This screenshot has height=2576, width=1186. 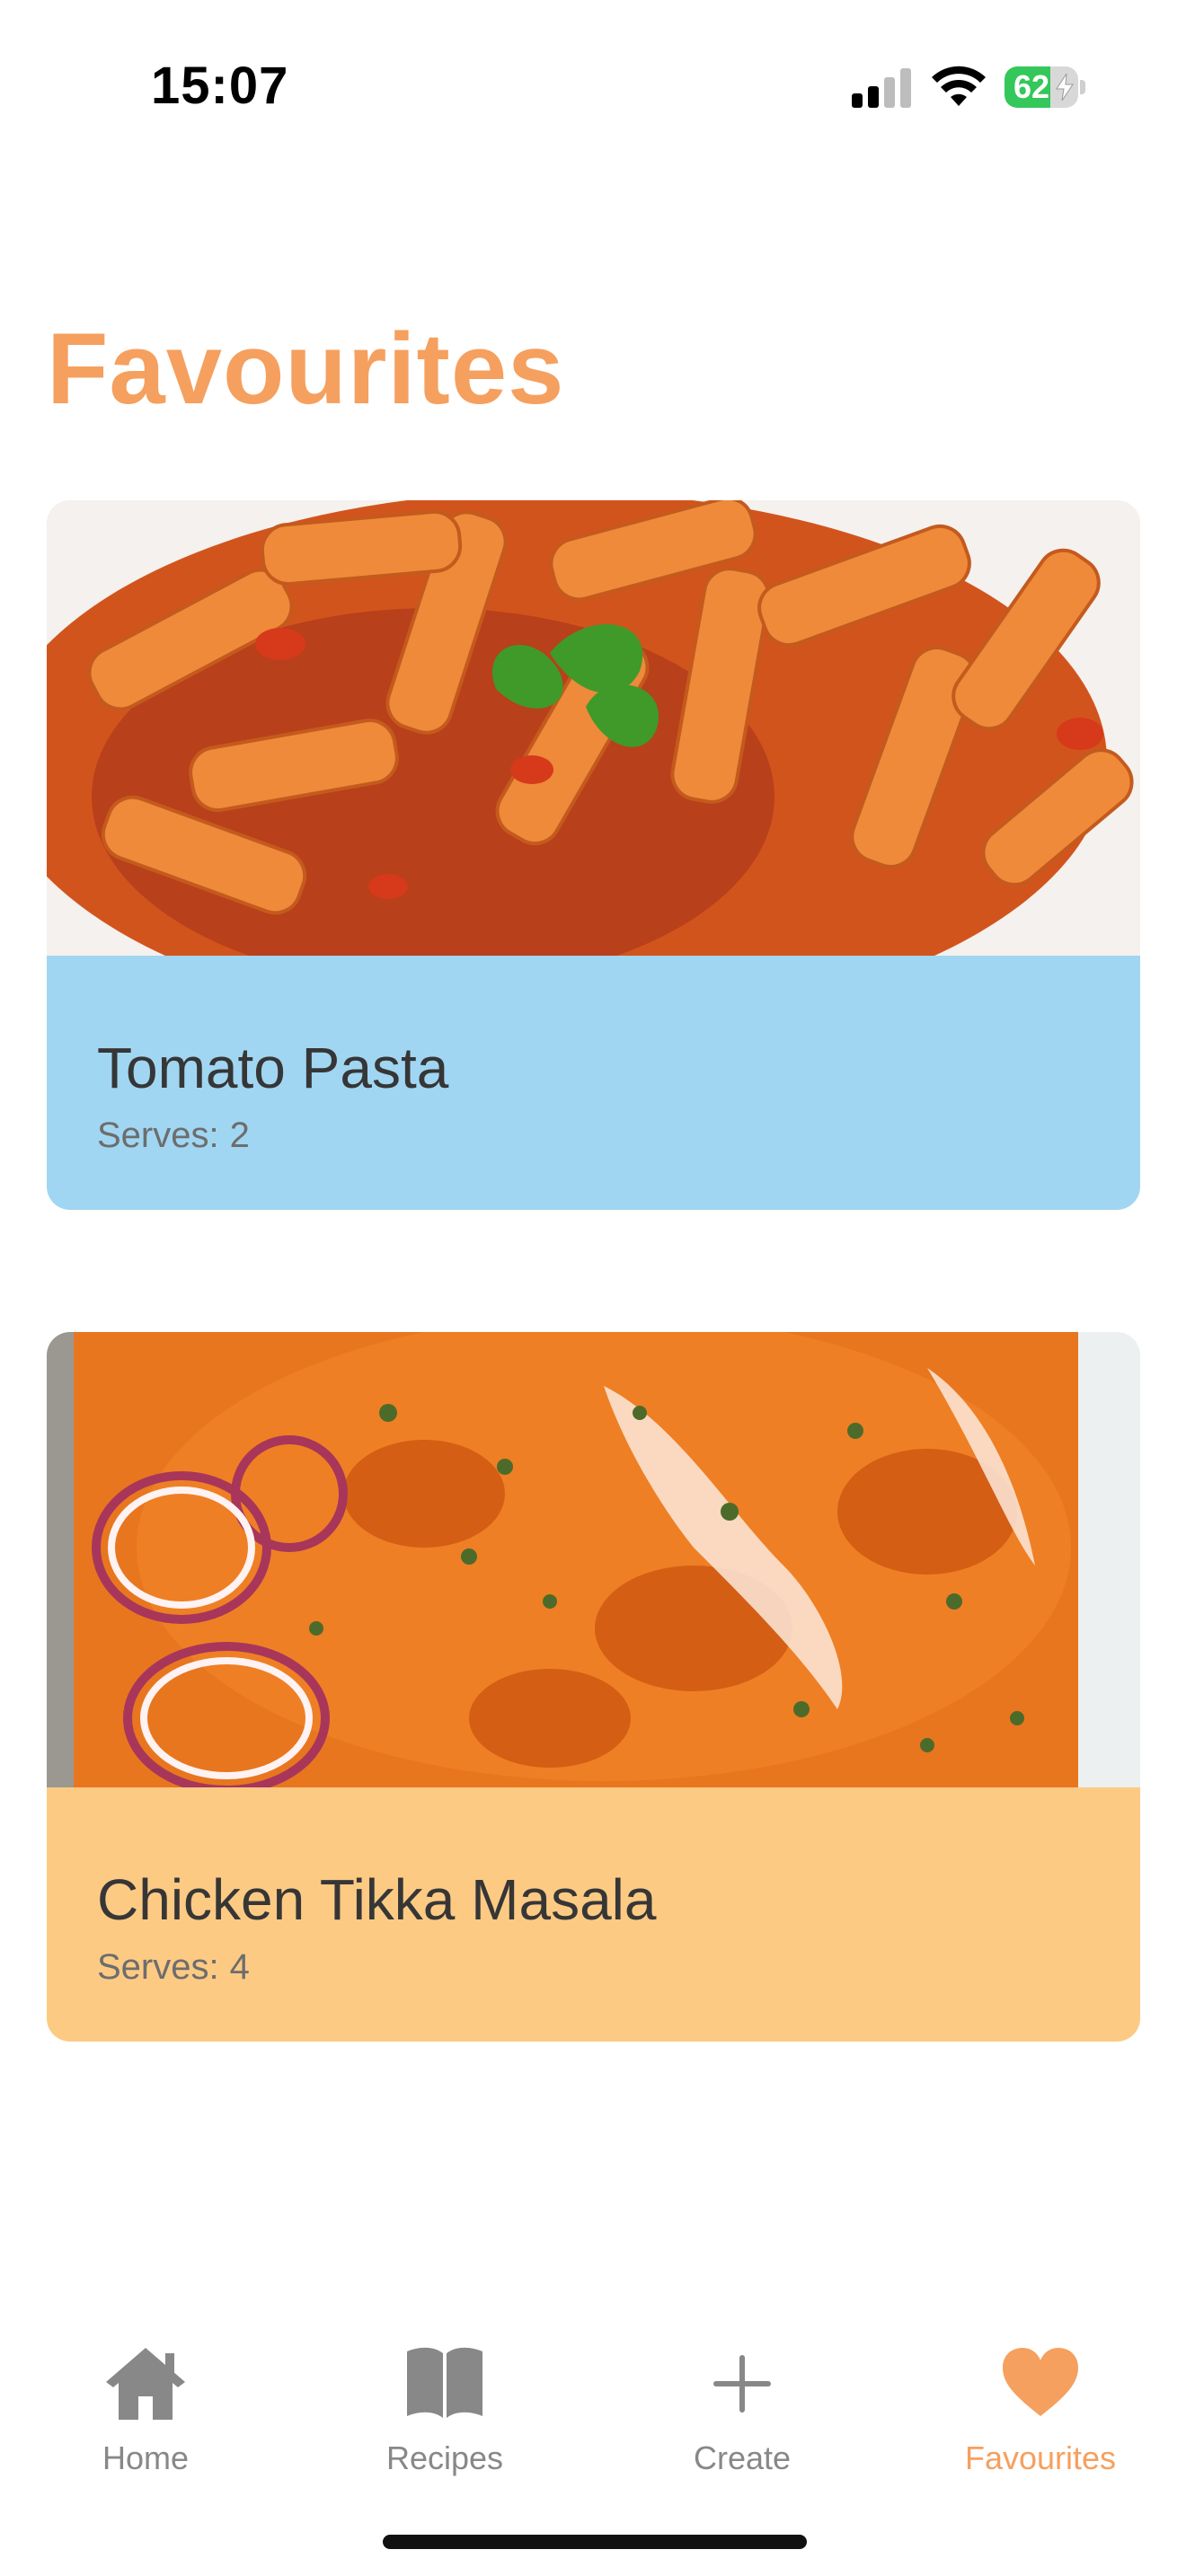 What do you see at coordinates (145, 2384) in the screenshot?
I see `home-icon` at bounding box center [145, 2384].